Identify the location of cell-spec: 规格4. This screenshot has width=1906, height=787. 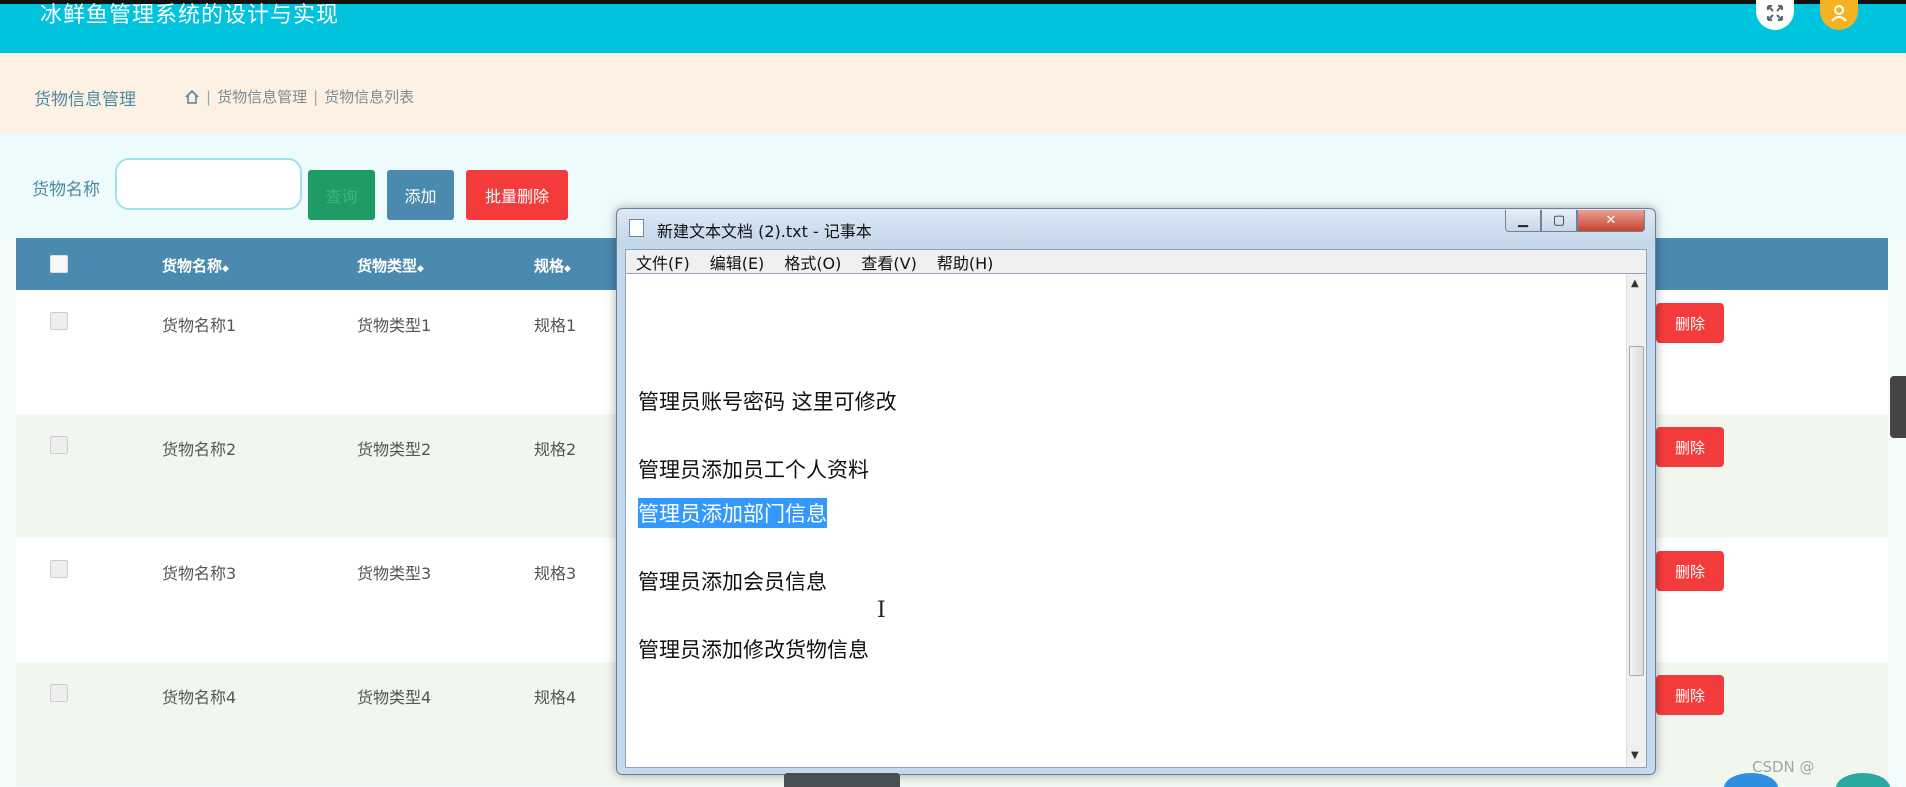
(555, 697).